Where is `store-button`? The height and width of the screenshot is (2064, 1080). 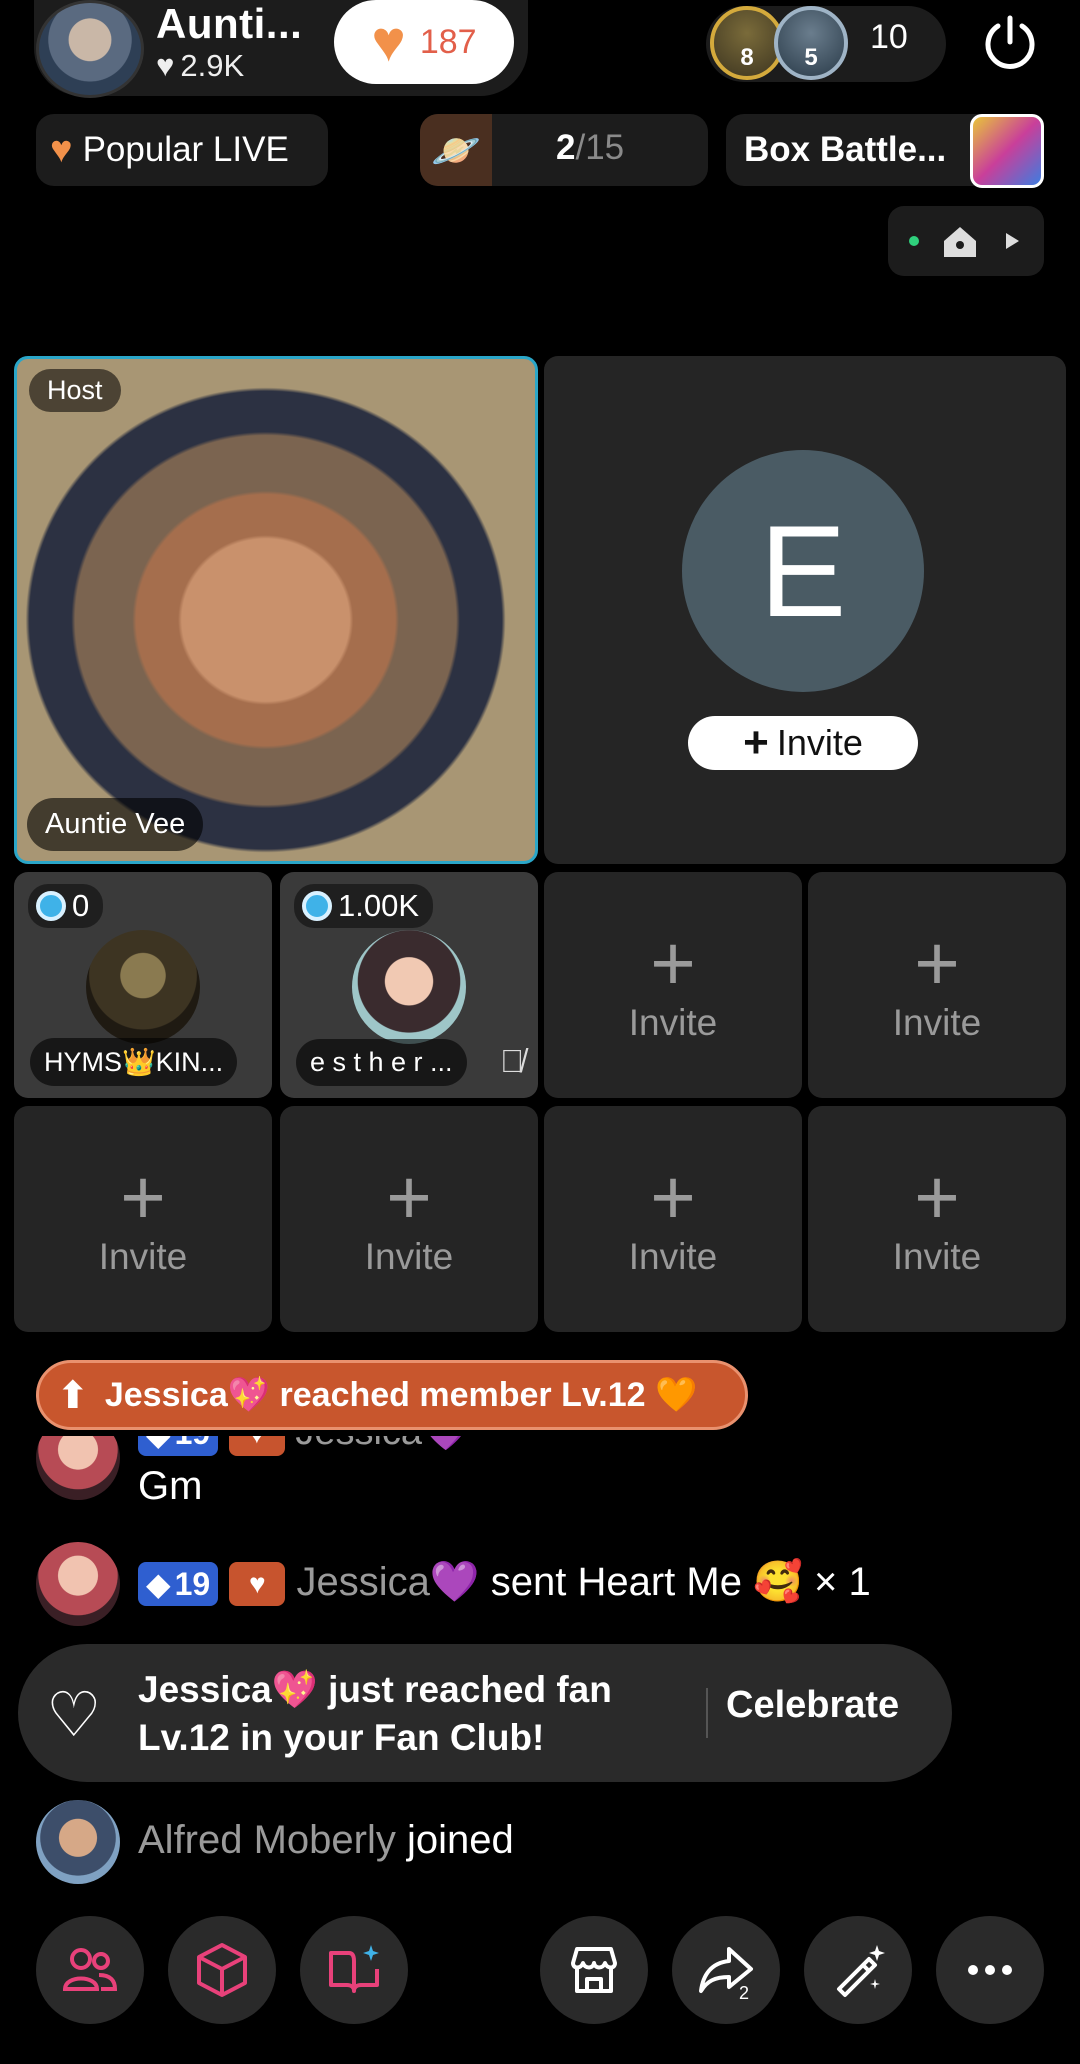
store-button is located at coordinates (594, 1970).